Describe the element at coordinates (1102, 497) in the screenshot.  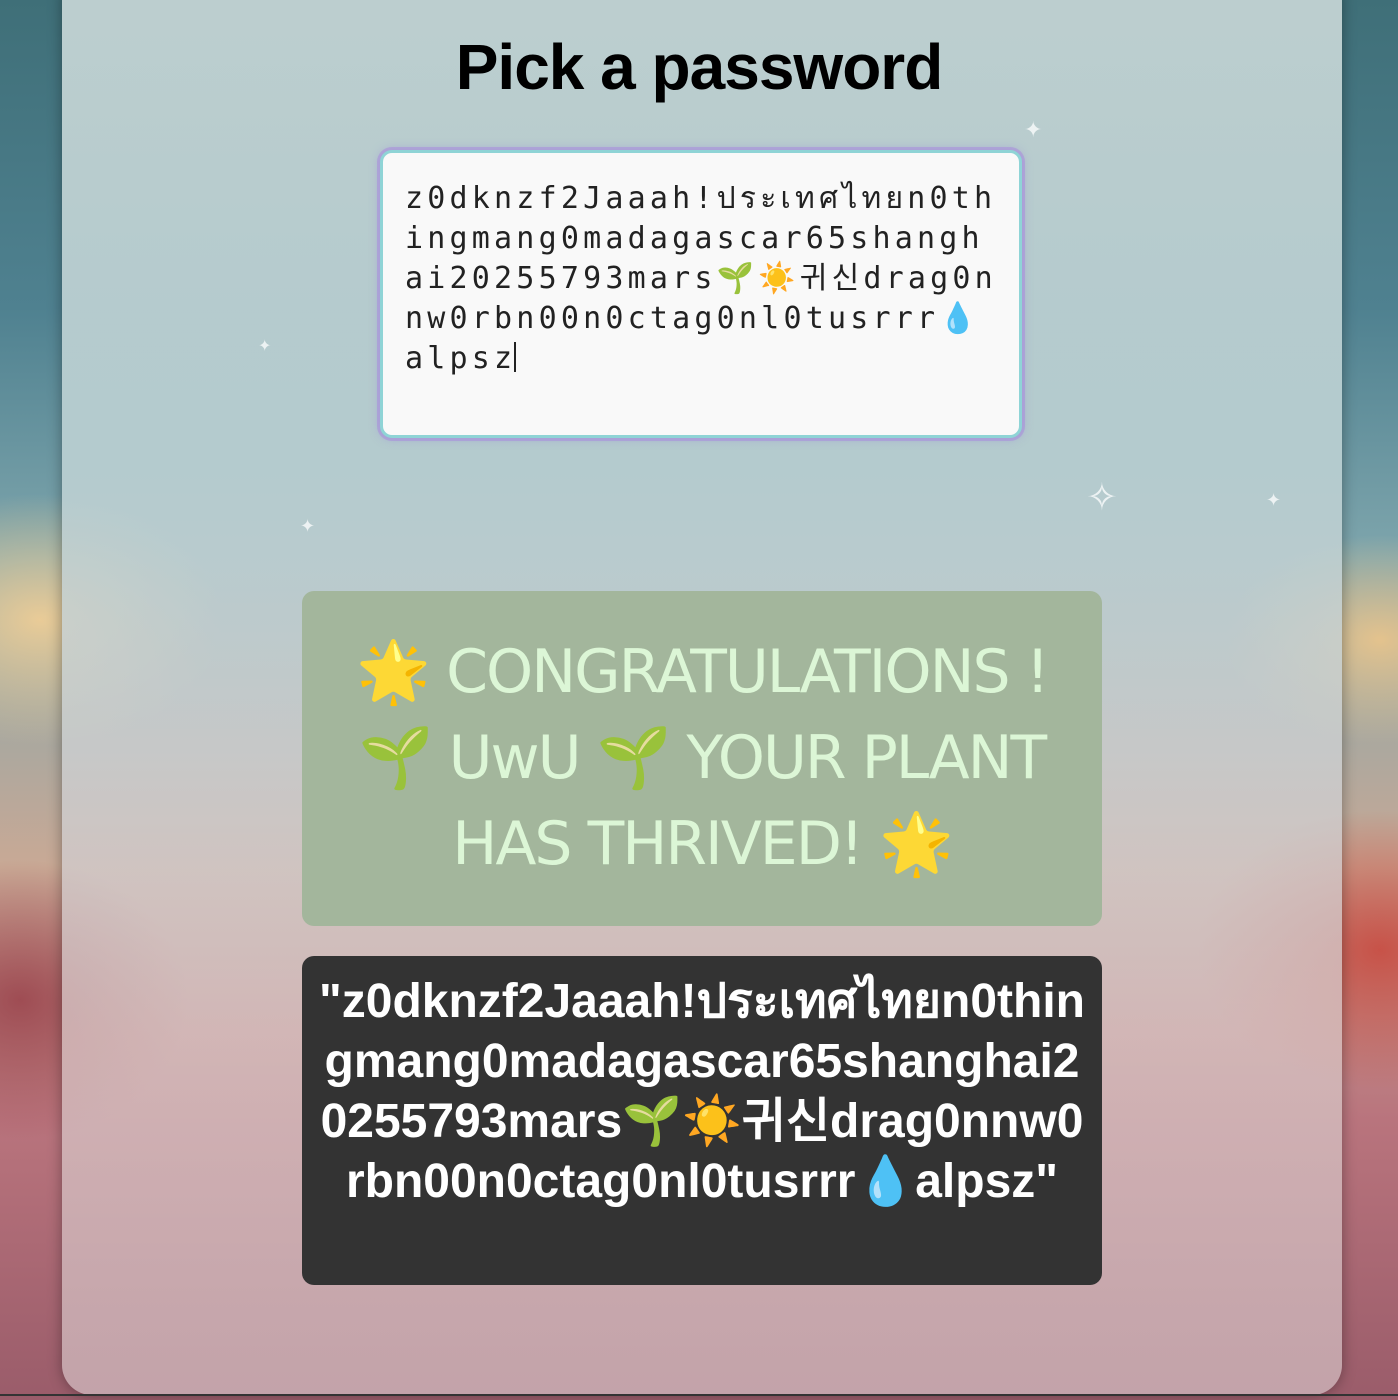
I see `sparkle-icon: ✧` at that location.